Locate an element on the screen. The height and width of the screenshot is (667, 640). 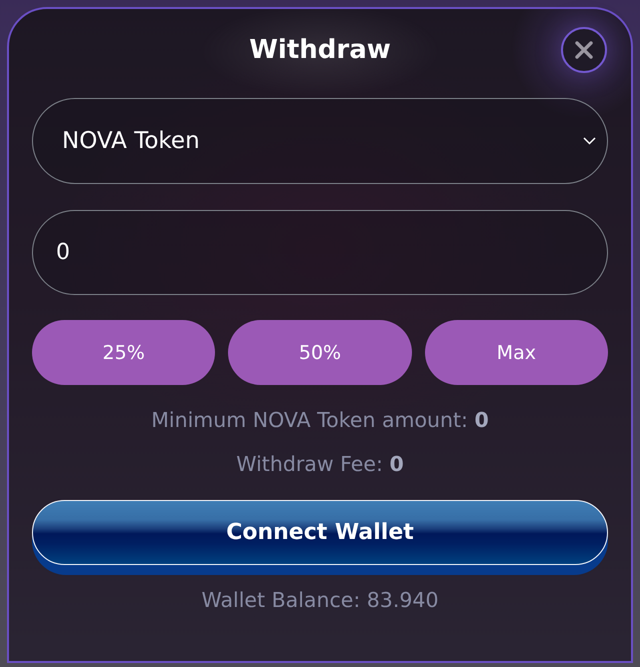
close-icon is located at coordinates (584, 50).